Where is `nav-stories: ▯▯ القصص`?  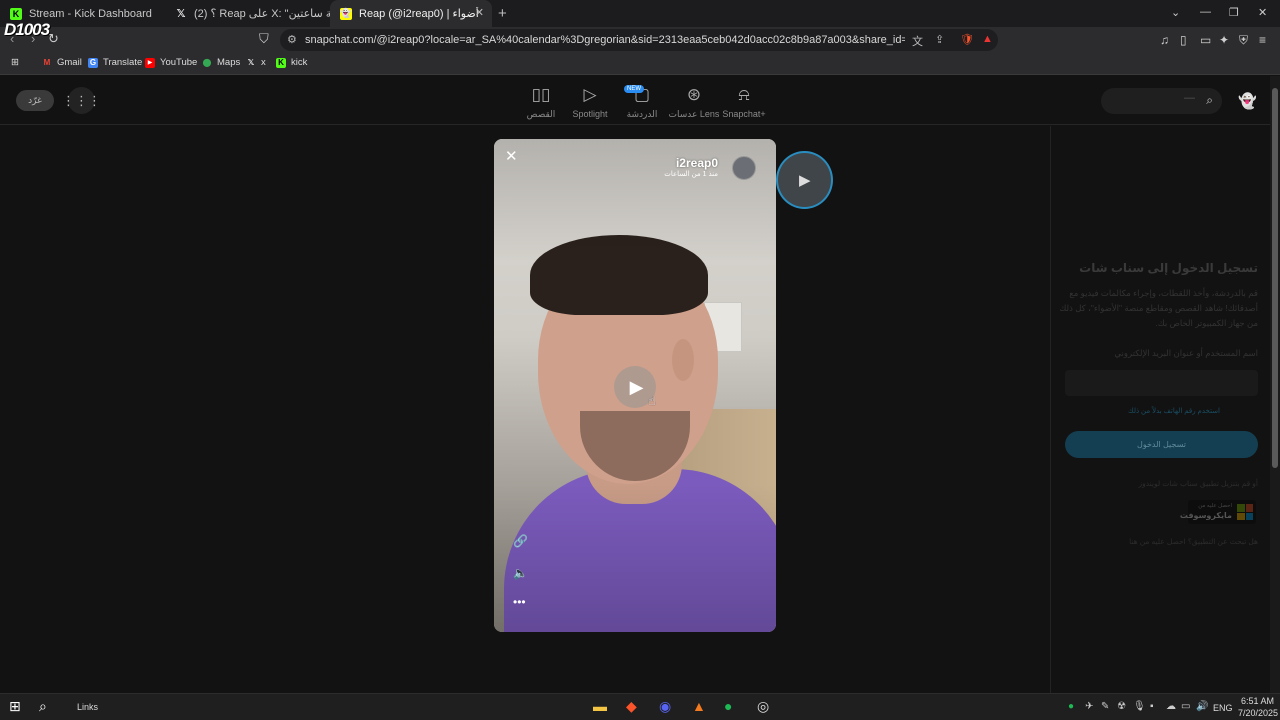 nav-stories: ▯▯ القصص is located at coordinates (541, 102).